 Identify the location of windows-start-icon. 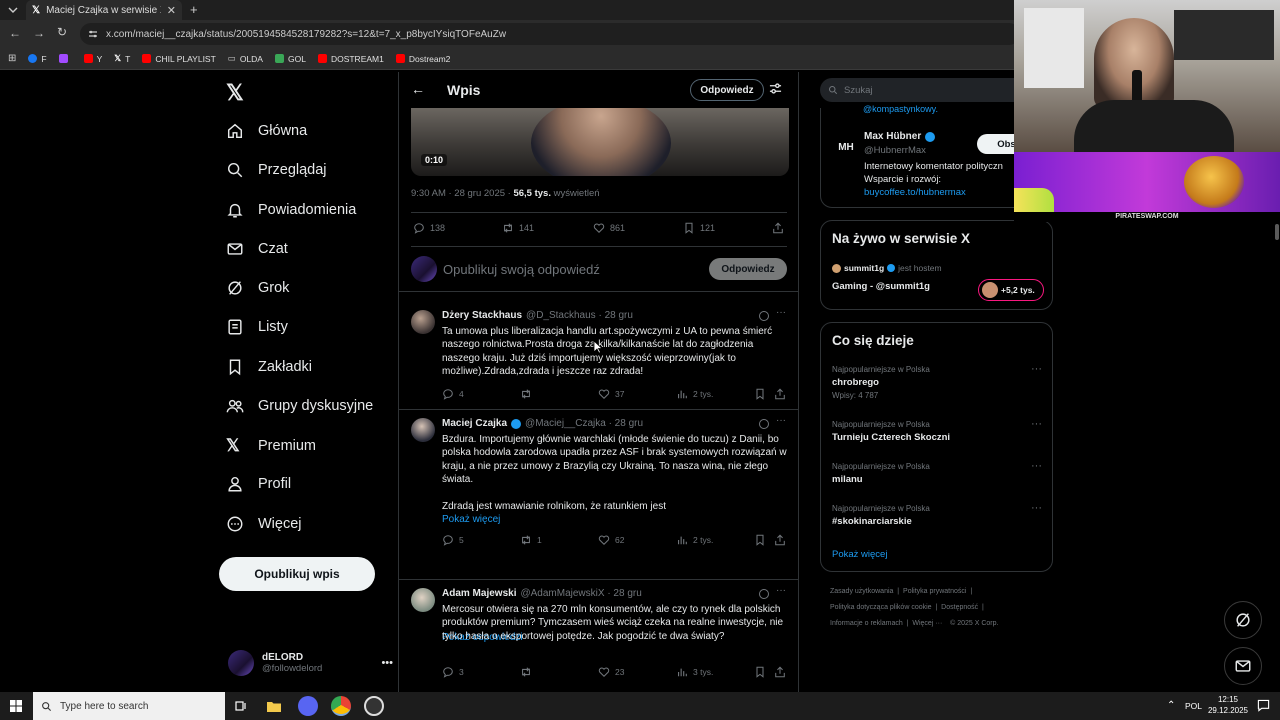
(16, 706).